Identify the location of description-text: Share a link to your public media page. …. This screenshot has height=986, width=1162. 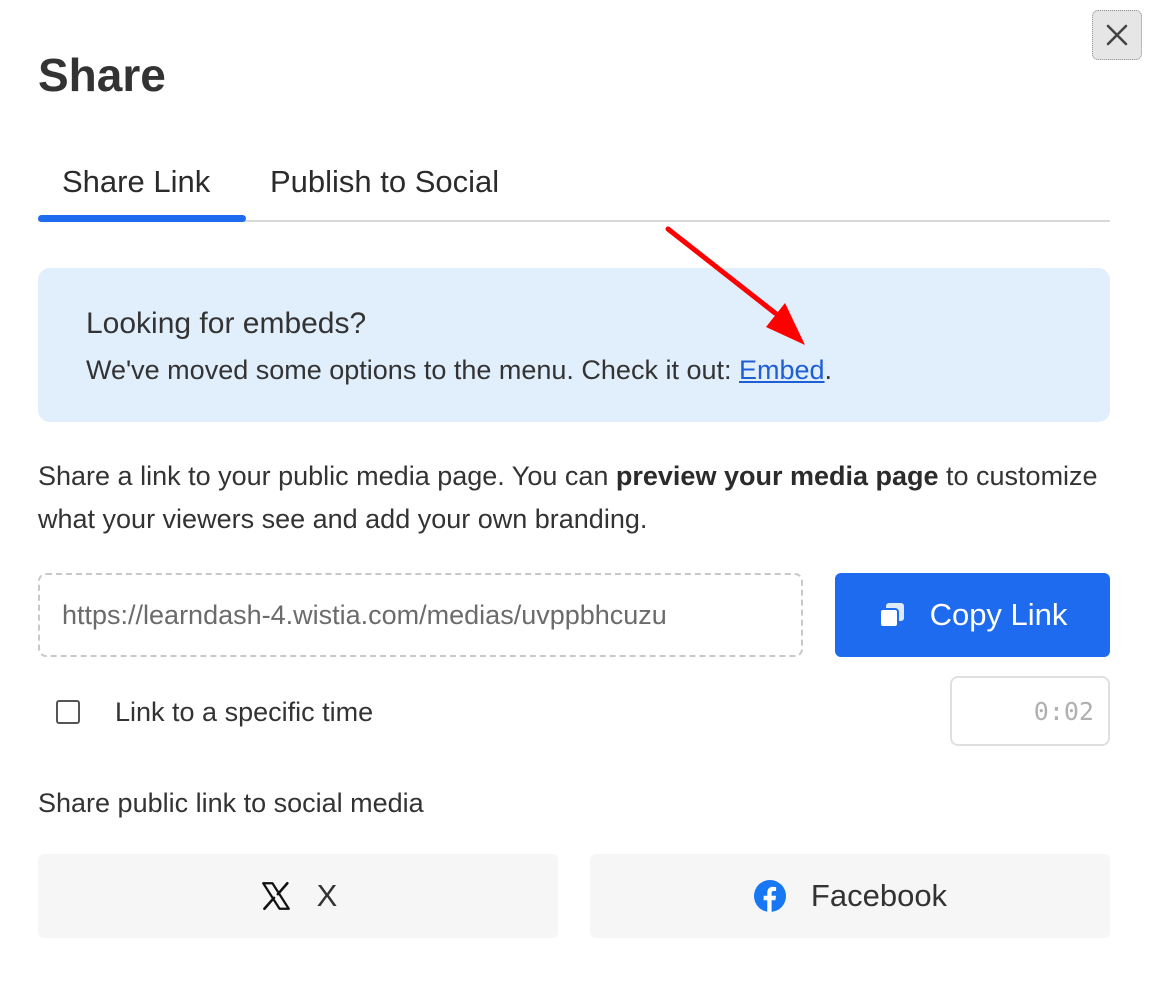
(327, 476).